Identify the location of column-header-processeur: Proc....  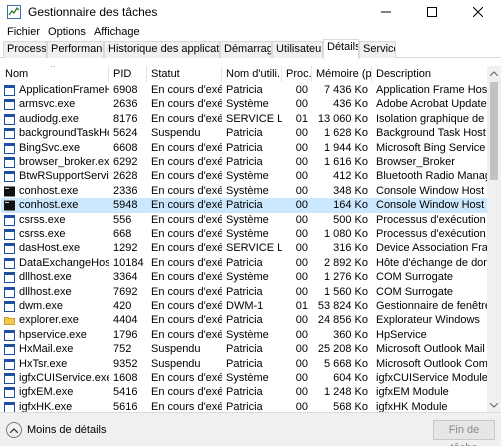
(297, 74).